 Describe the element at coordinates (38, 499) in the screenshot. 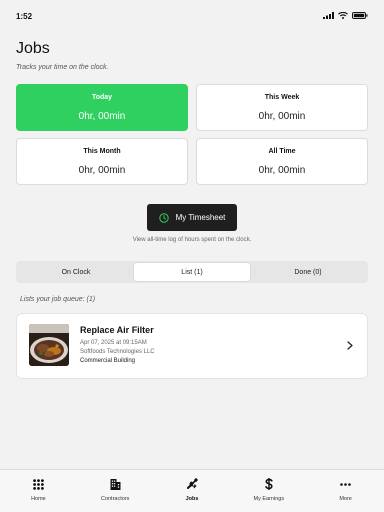

I see `tab-label: Home` at that location.